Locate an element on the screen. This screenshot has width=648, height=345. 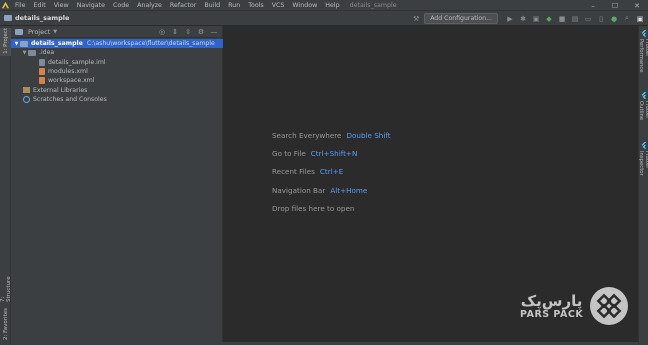
menu-view: View is located at coordinates (61, 5).